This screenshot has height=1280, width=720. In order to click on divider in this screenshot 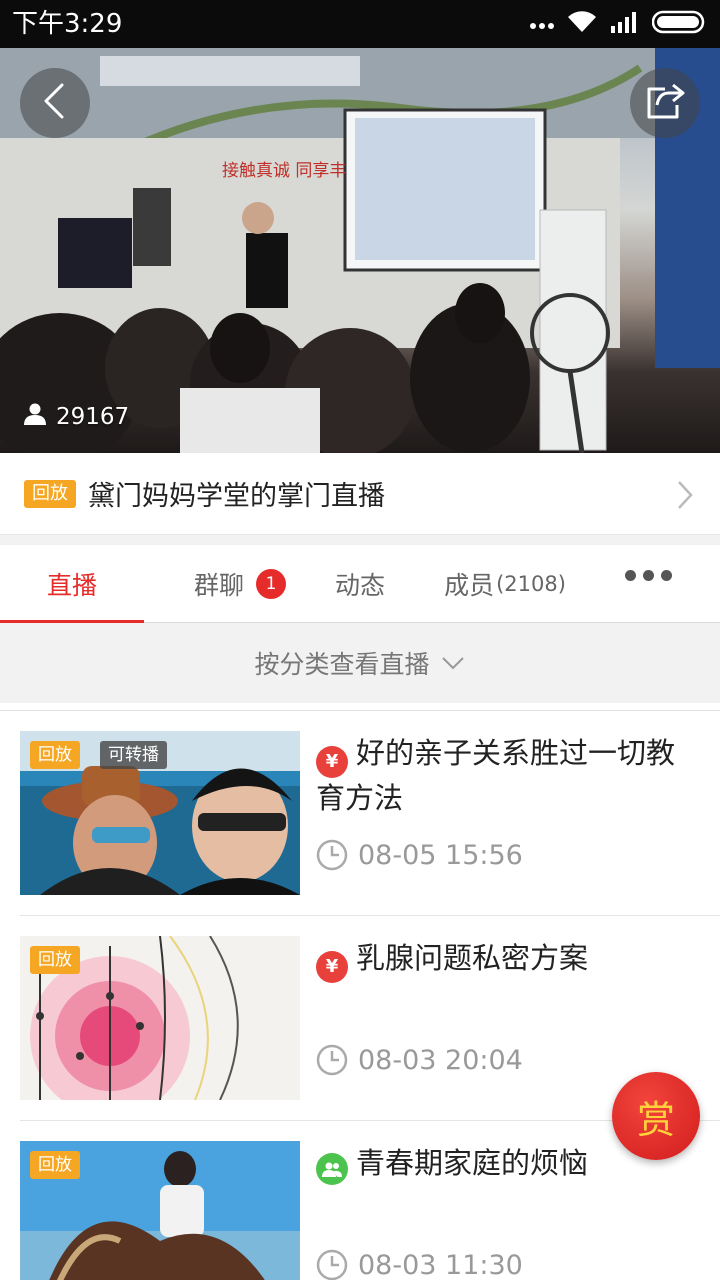, I will do `click(360, 707)`.